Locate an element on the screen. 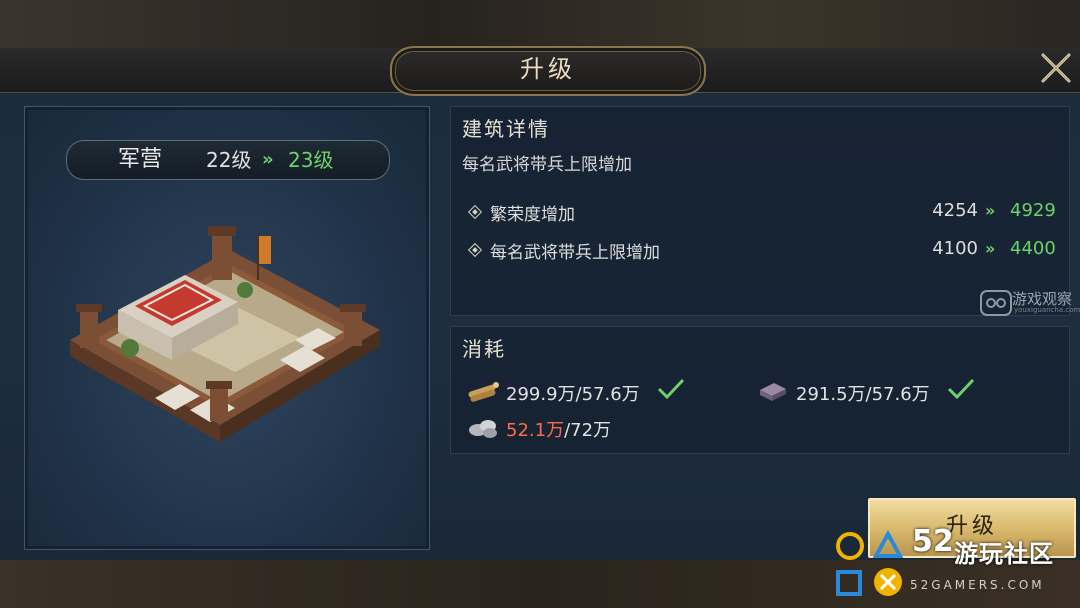  wood-cost: 299.9万/57.6万 is located at coordinates (573, 394).